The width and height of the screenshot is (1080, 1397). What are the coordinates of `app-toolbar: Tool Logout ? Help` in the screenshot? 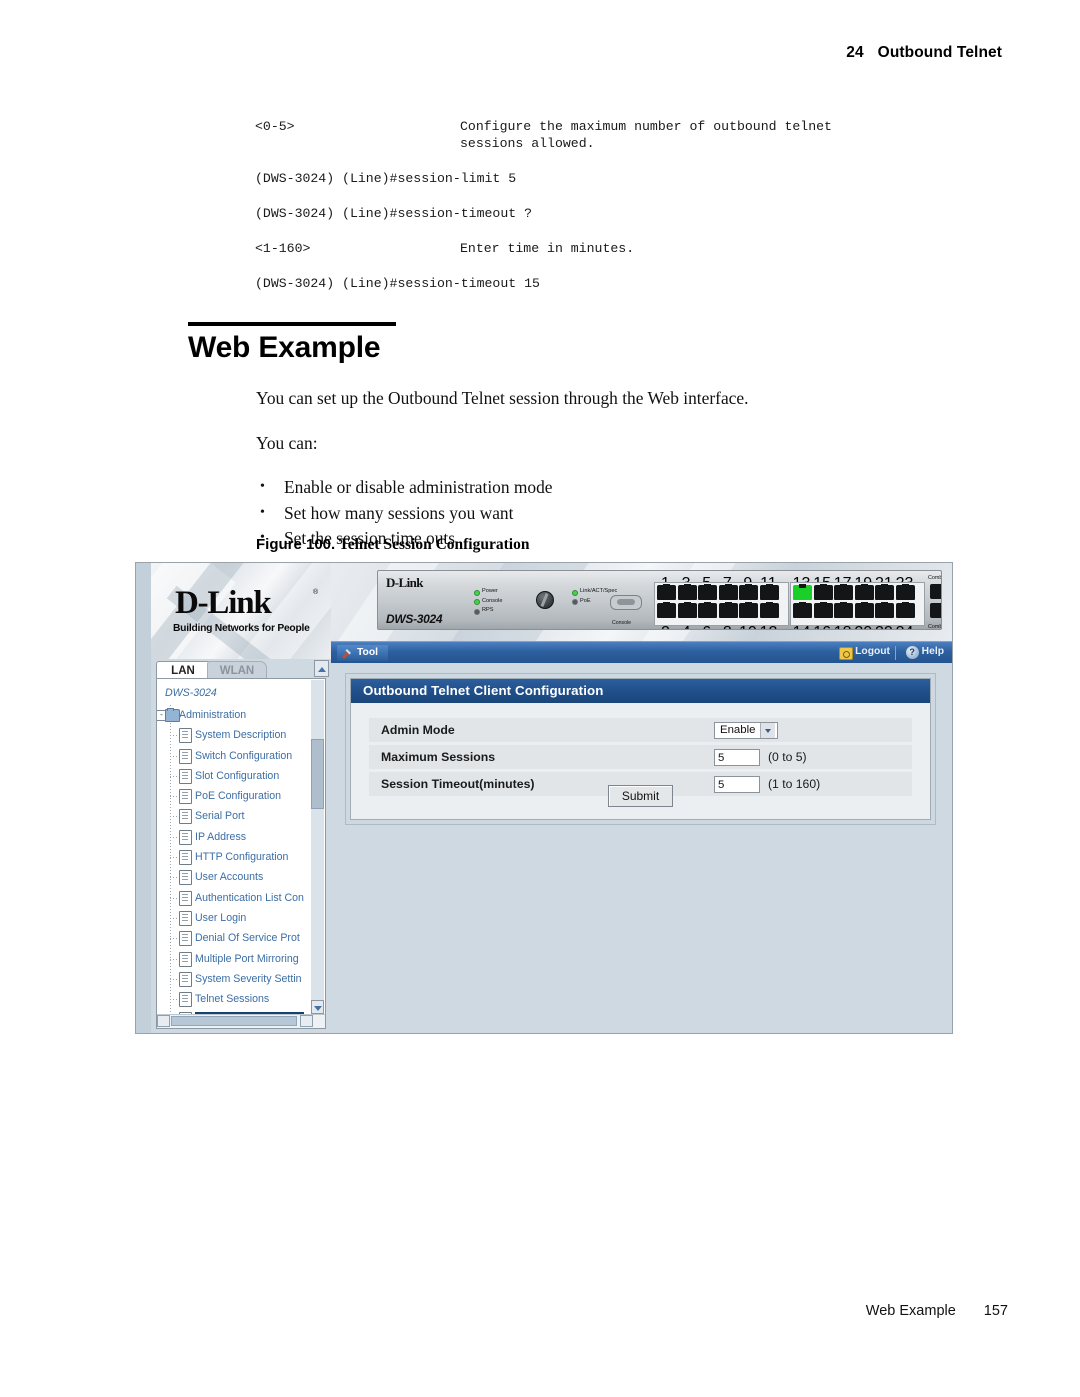 It's located at (641, 652).